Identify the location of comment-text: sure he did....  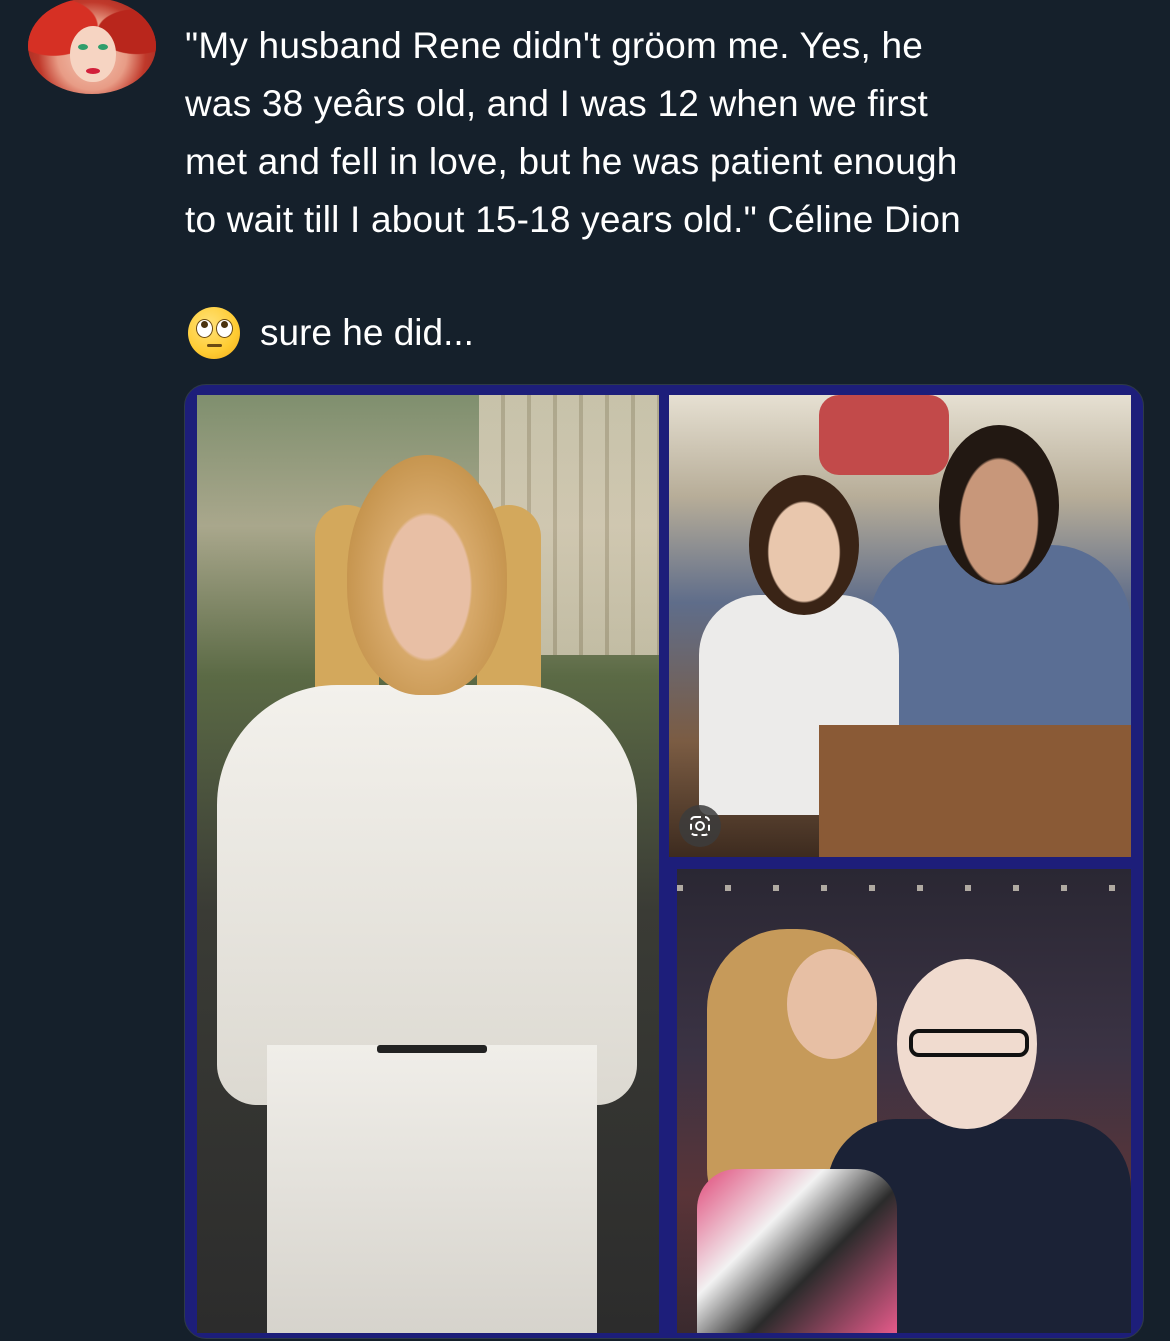
(367, 332).